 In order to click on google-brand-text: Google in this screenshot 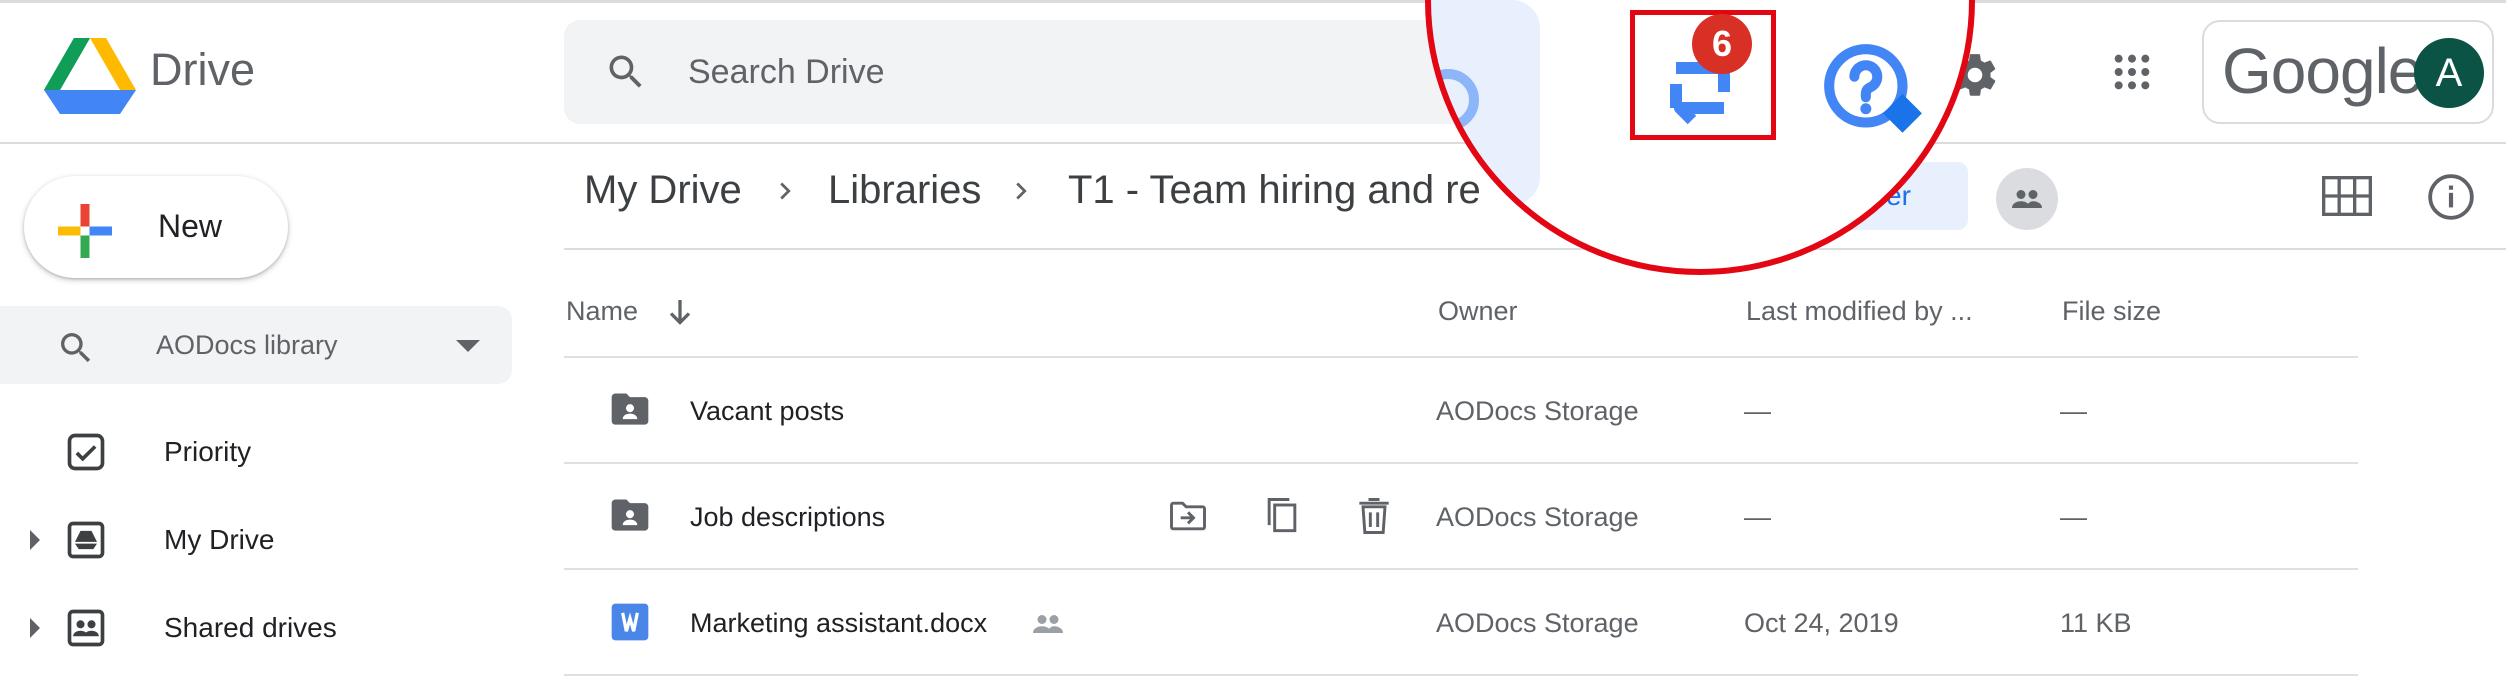, I will do `click(2322, 71)`.